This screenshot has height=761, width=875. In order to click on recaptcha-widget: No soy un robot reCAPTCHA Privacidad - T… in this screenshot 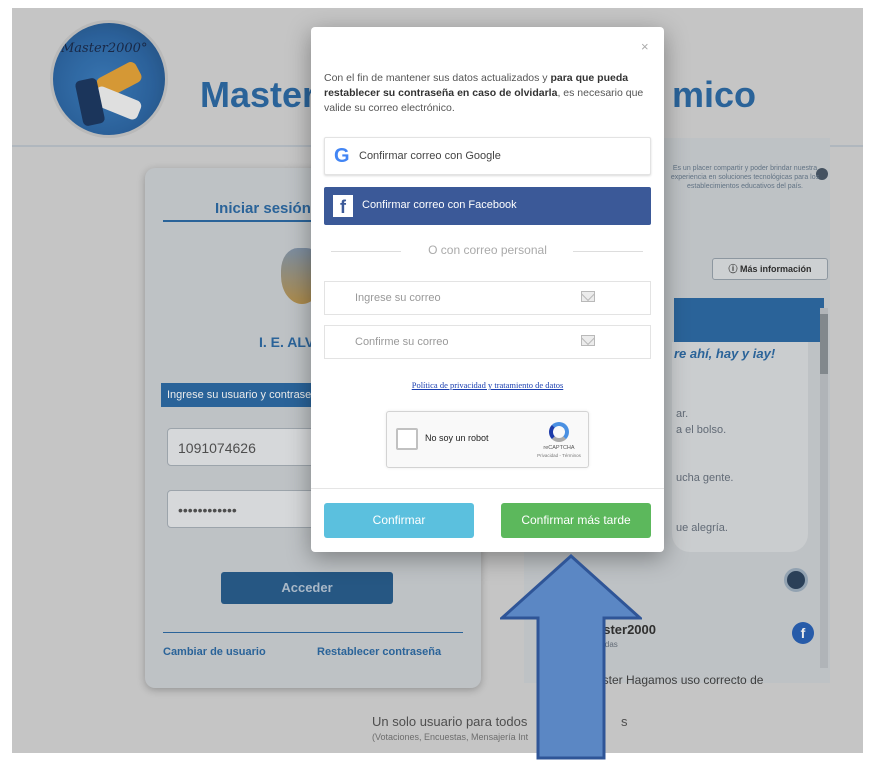, I will do `click(487, 439)`.